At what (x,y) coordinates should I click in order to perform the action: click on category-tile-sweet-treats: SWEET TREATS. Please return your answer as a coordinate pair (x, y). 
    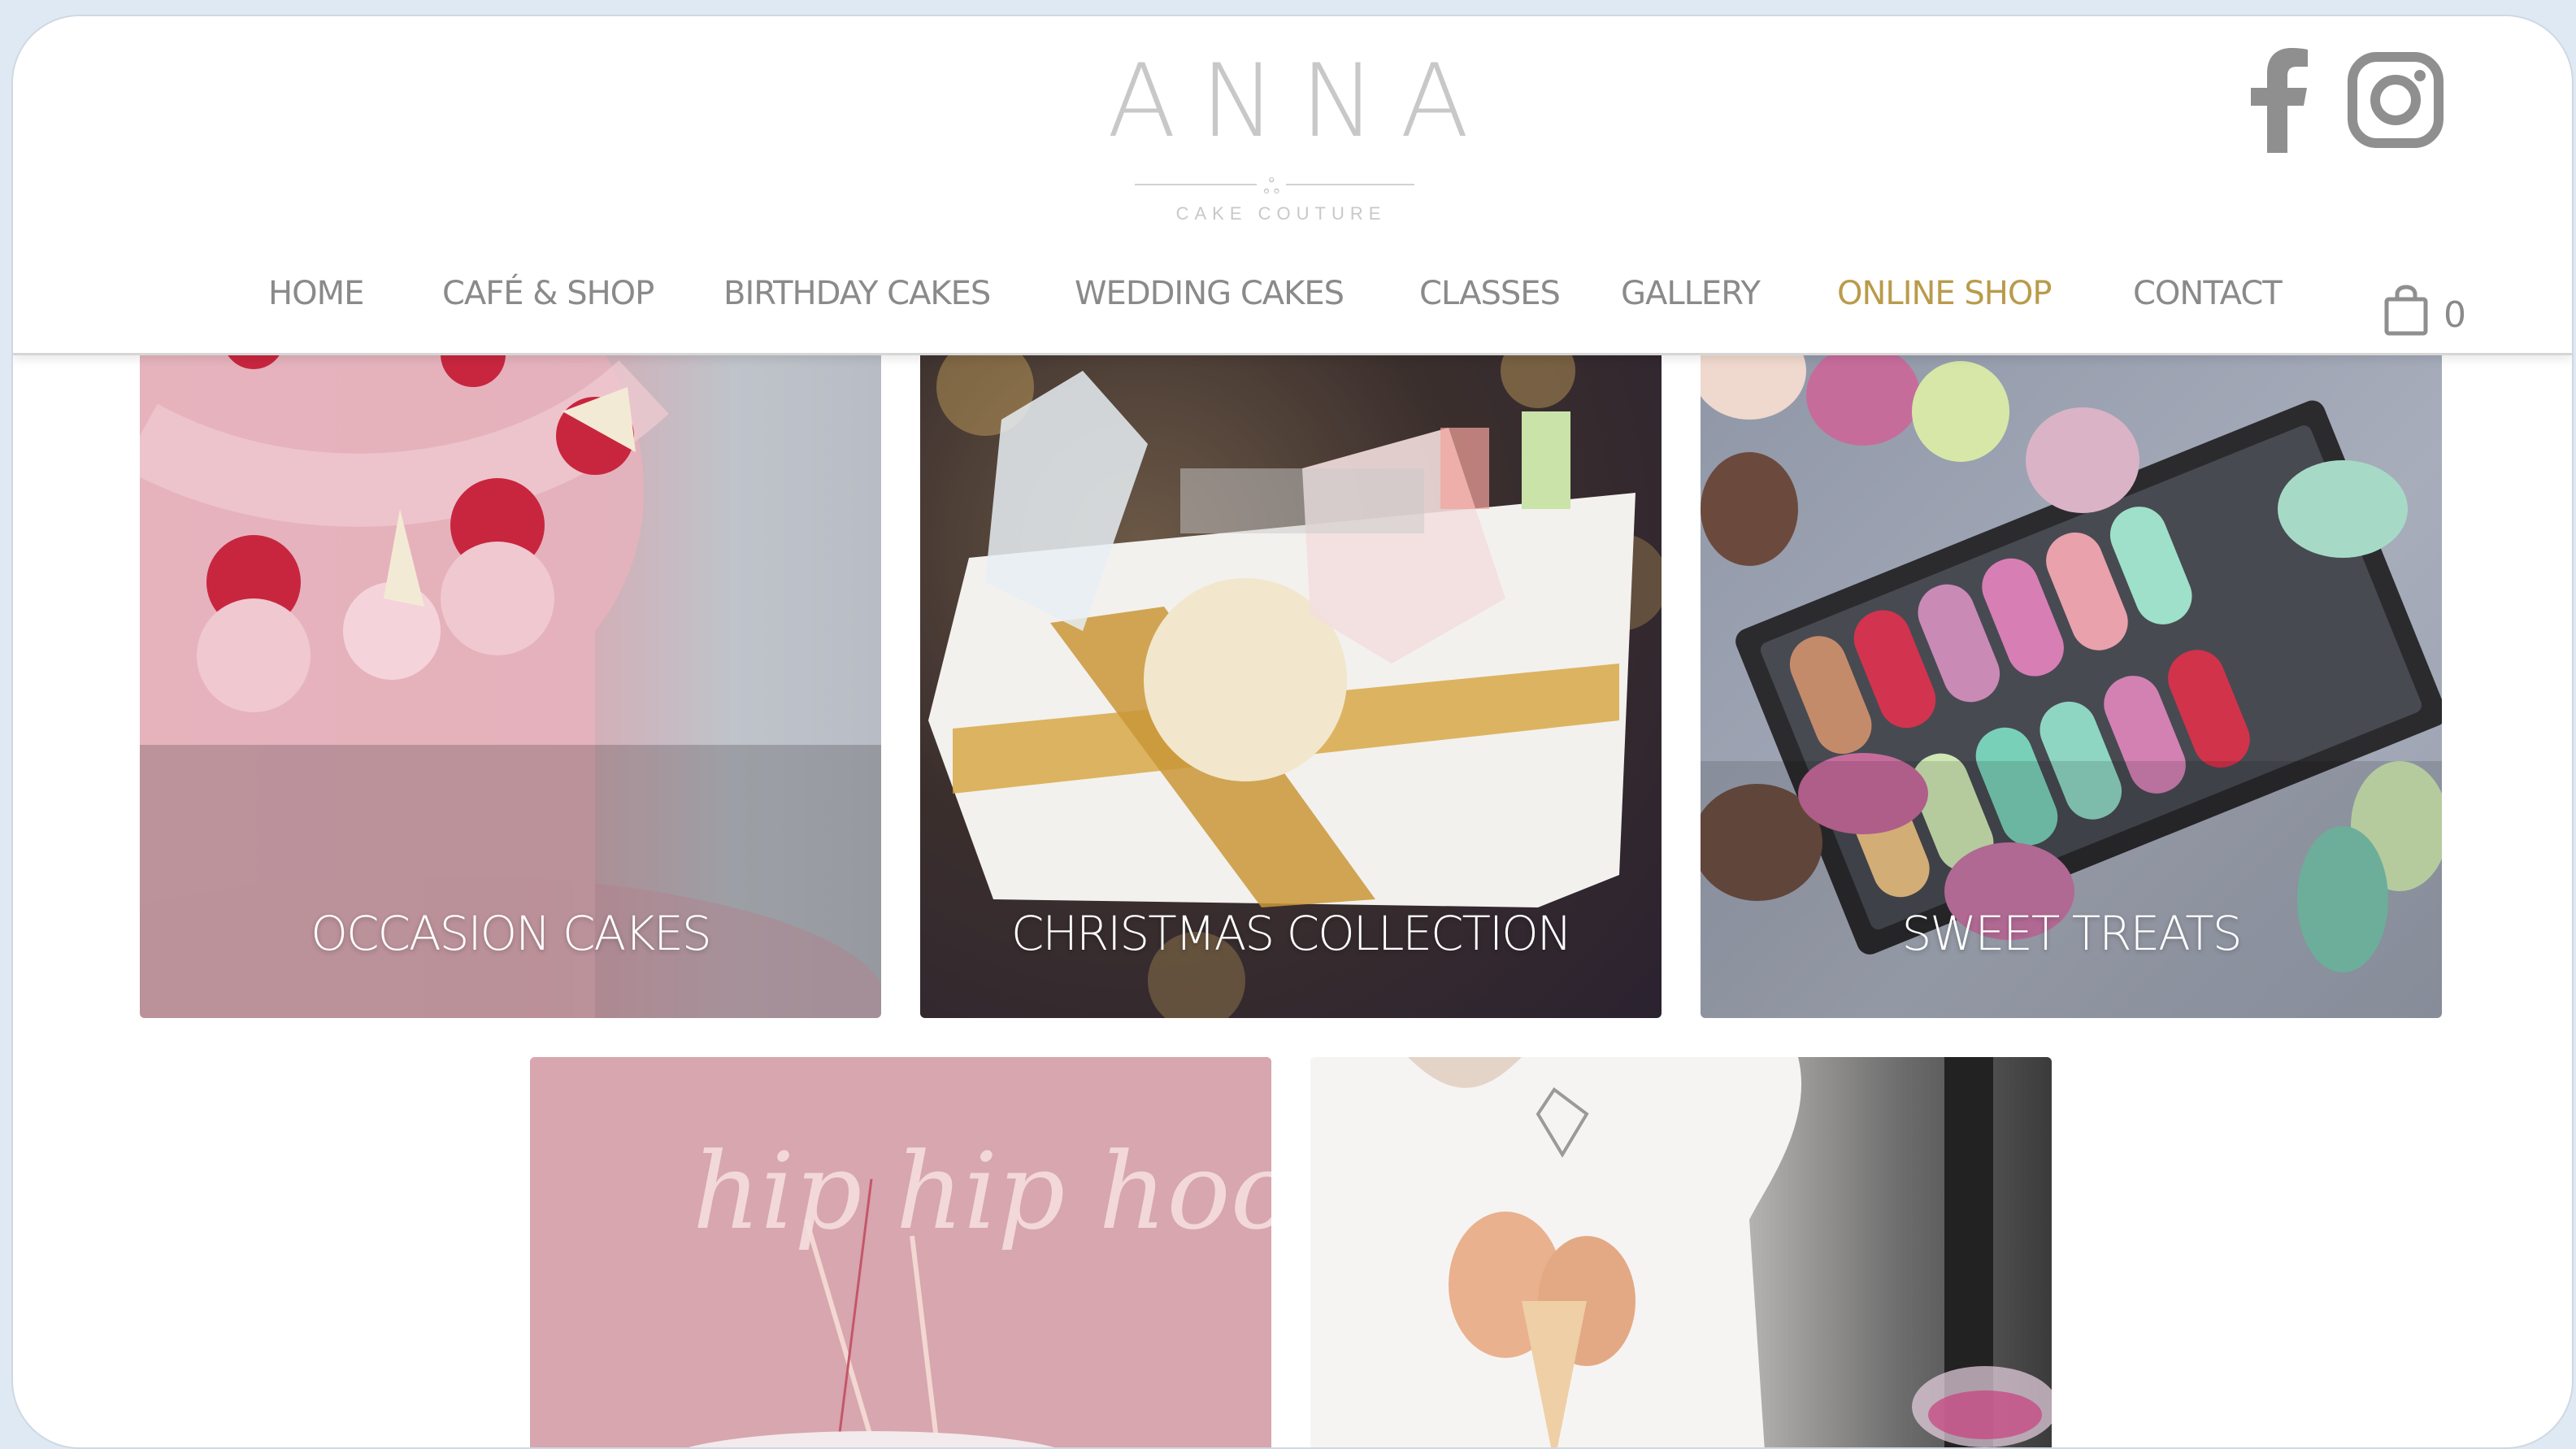
    Looking at the image, I should click on (2071, 678).